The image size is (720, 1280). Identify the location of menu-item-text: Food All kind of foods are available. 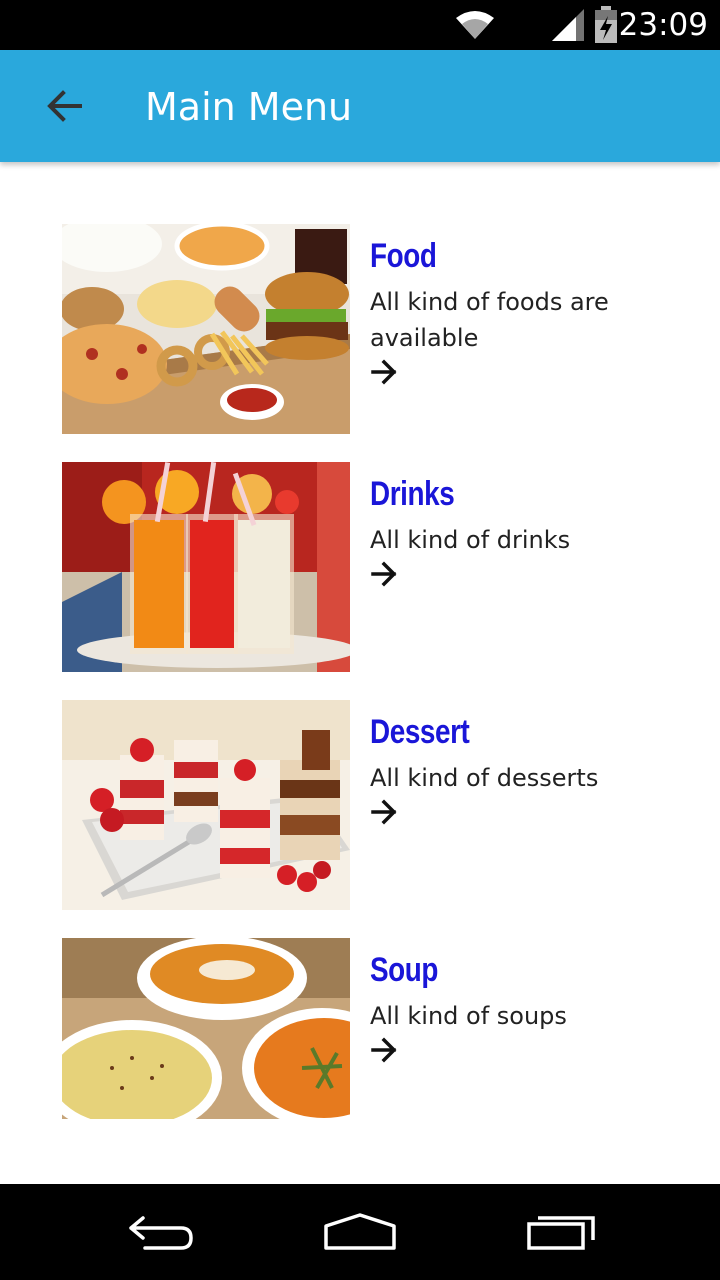
(520, 311).